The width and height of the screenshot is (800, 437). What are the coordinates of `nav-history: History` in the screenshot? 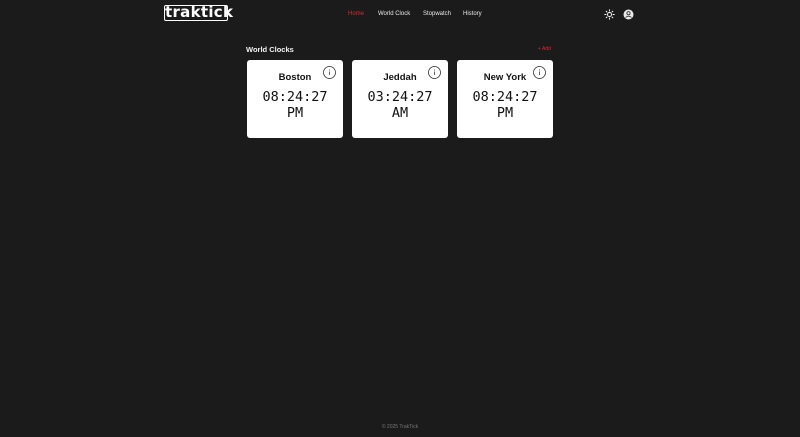 It's located at (472, 14).